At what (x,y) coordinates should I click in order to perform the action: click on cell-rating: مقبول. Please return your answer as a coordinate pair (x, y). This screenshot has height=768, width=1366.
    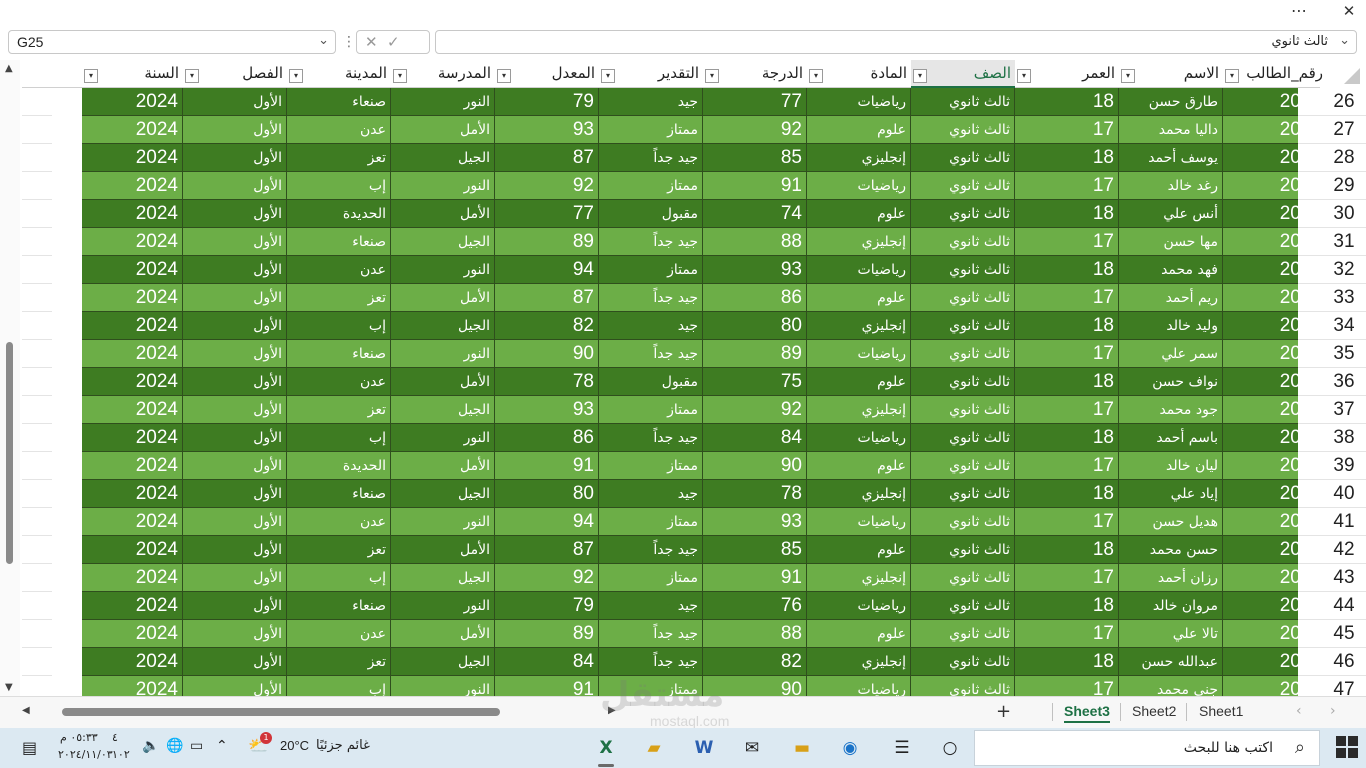
    Looking at the image, I should click on (651, 382).